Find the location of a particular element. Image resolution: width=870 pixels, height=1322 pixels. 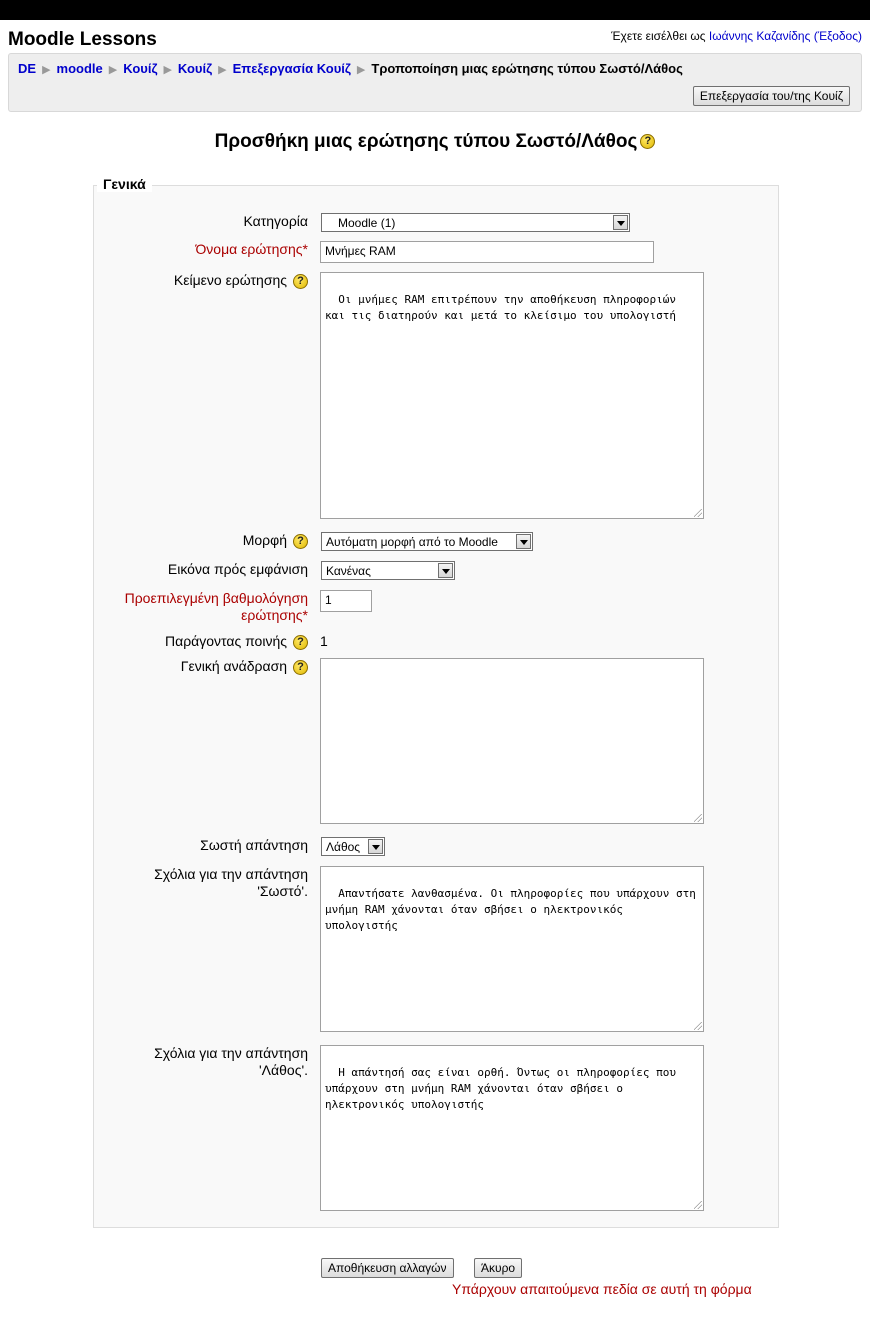

feedback-true-label: Σχόλια για την απάντηση 'Σωστό'. is located at coordinates (231, 883).